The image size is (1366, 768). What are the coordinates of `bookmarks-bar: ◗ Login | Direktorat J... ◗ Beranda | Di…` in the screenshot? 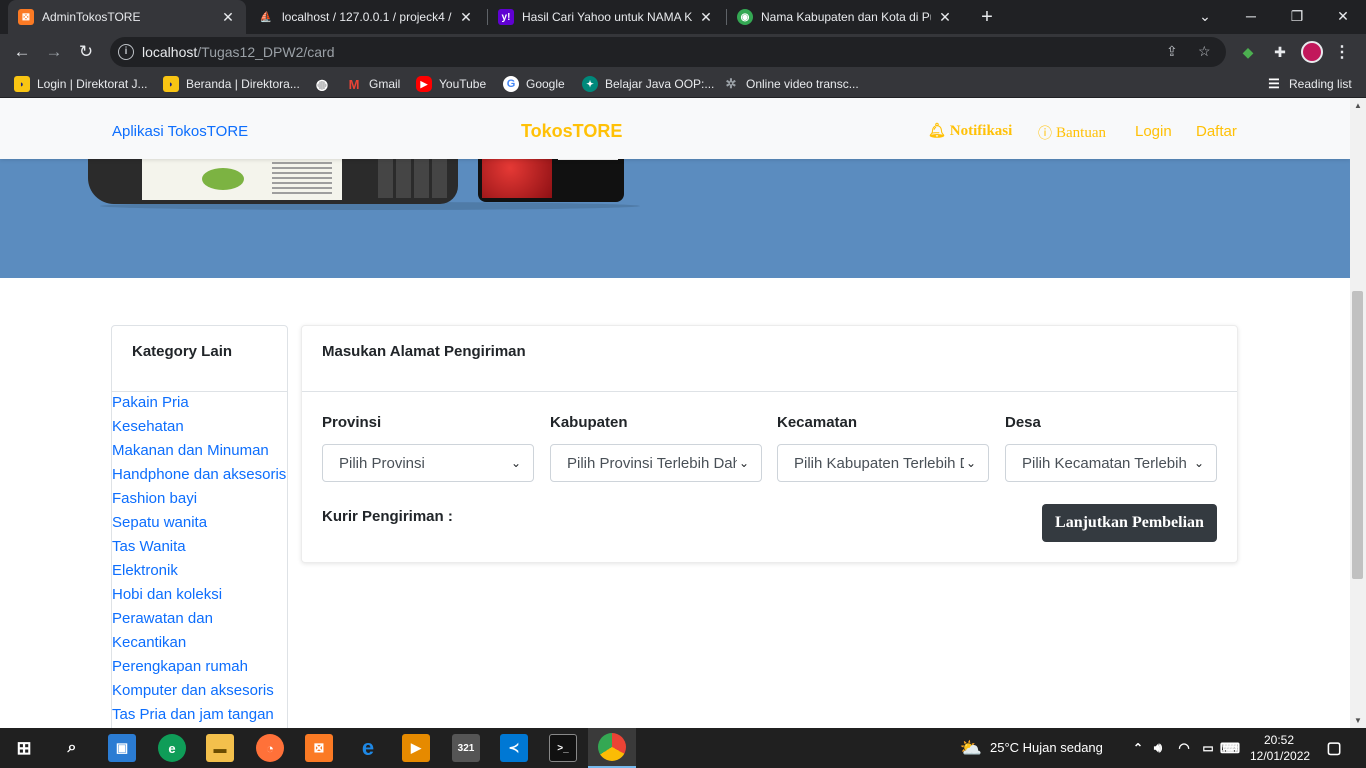 It's located at (683, 84).